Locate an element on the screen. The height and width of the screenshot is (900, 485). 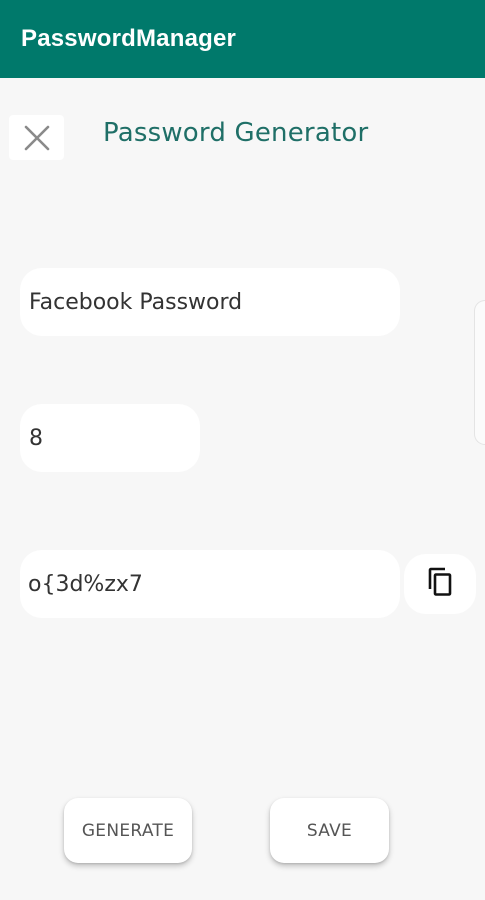
copy-button is located at coordinates (440, 584).